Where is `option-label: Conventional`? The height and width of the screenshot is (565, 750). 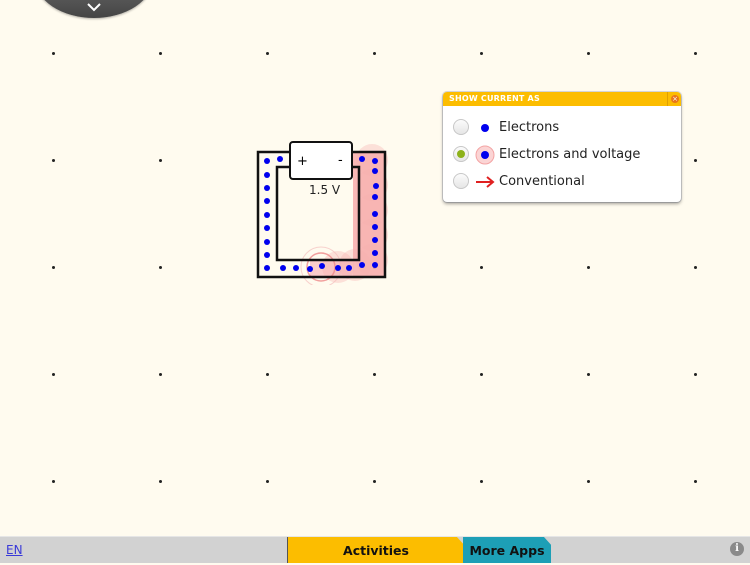 option-label: Conventional is located at coordinates (542, 181).